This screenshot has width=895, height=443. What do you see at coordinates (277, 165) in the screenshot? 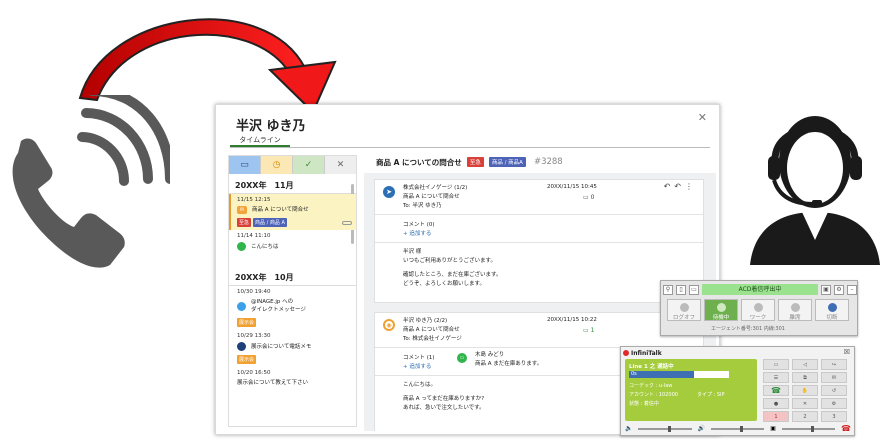
I see `clock-icon: ◷` at bounding box center [277, 165].